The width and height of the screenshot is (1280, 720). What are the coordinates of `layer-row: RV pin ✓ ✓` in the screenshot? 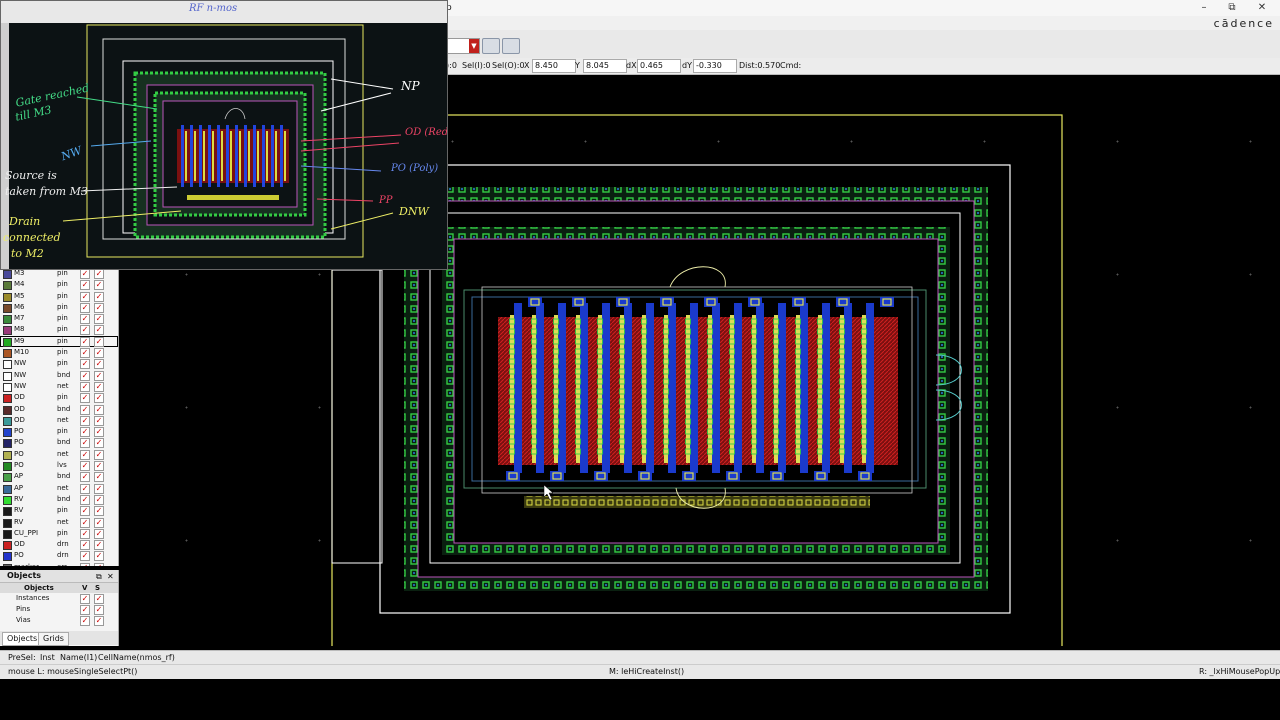 It's located at (59, 511).